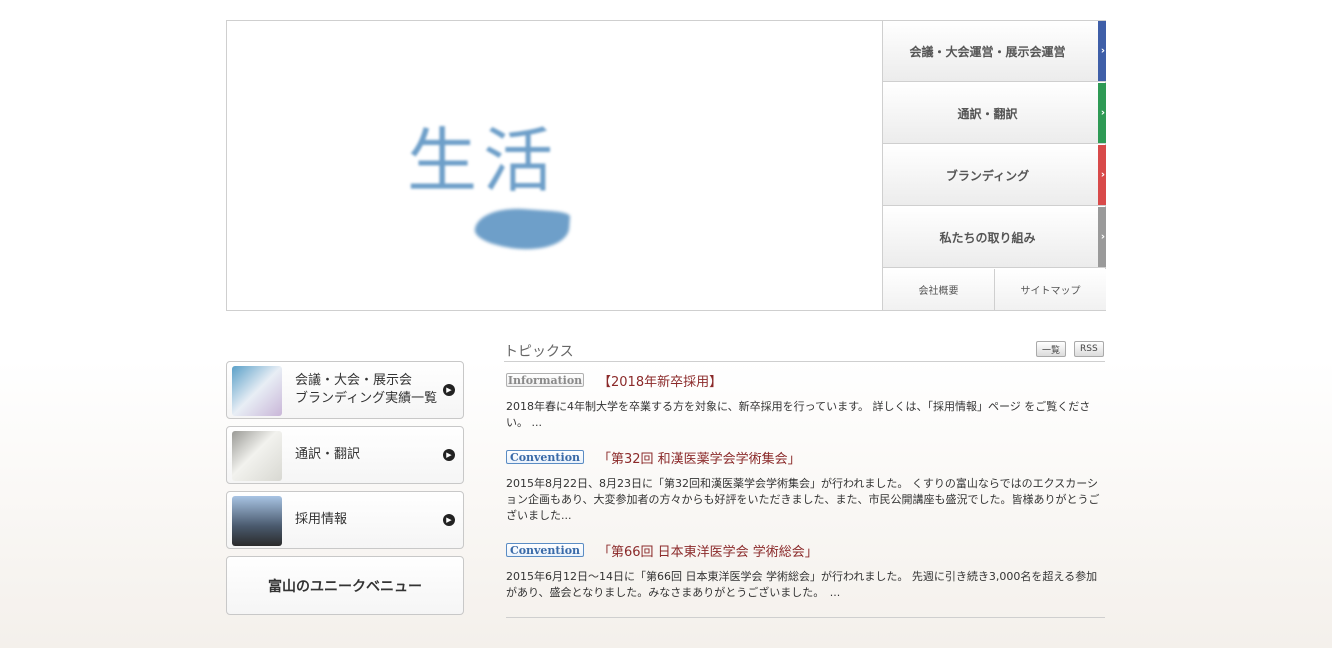 This screenshot has height=648, width=1332. I want to click on recruit-button: 採用情報 ▶, so click(345, 520).